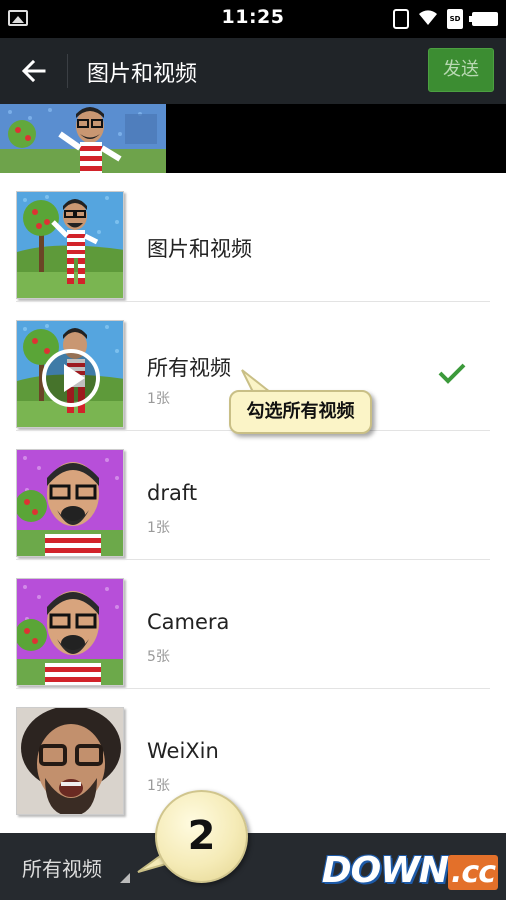 The width and height of the screenshot is (506, 900). I want to click on play-icon, so click(71, 378).